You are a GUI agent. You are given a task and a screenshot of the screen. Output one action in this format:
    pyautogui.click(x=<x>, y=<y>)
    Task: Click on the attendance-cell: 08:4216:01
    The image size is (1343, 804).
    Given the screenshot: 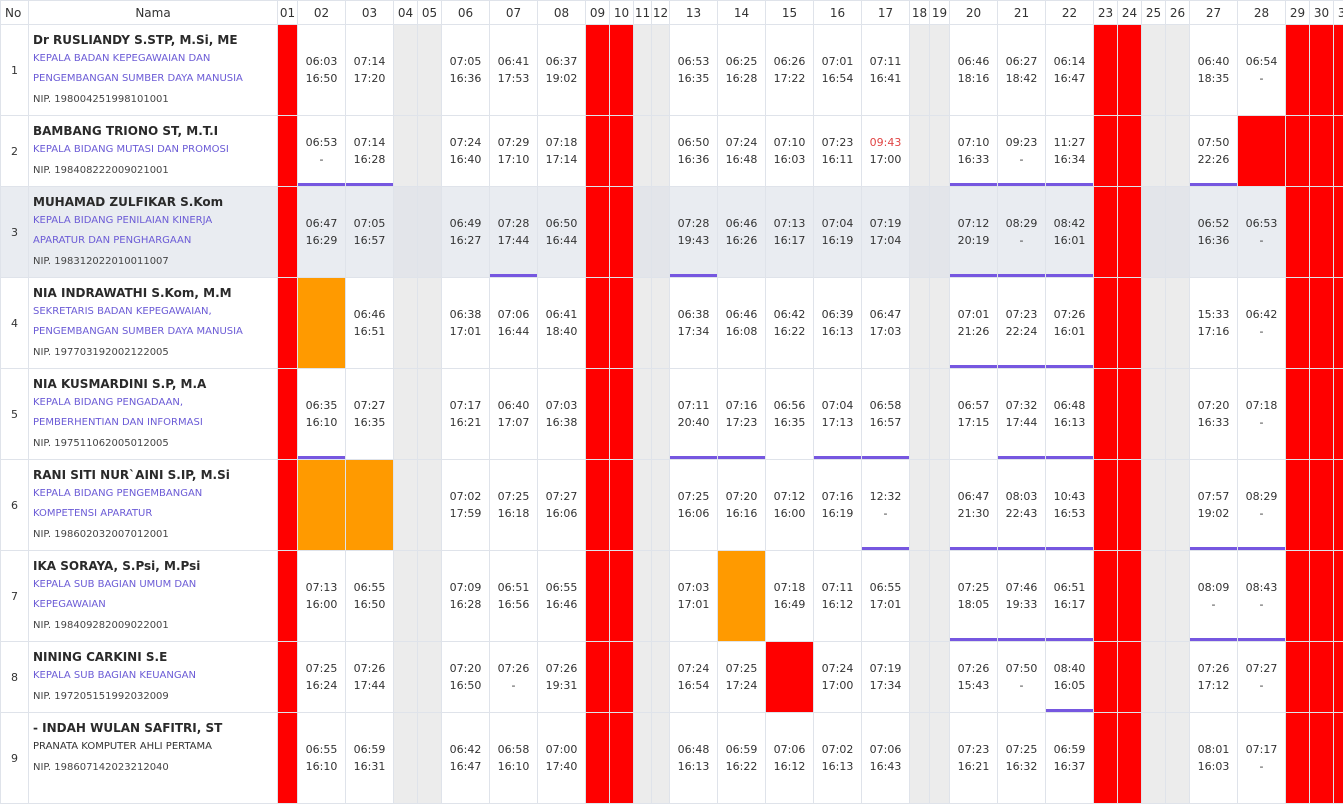 What is the action you would take?
    pyautogui.click(x=1070, y=232)
    